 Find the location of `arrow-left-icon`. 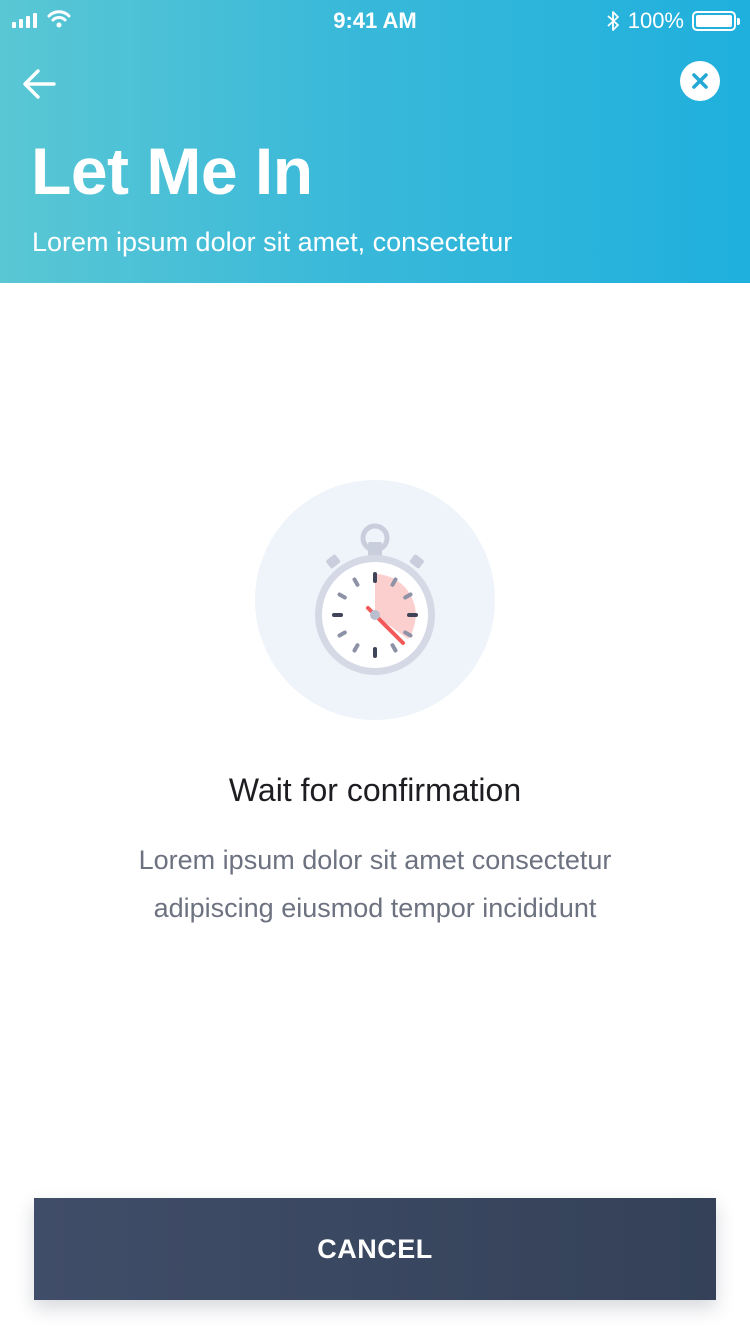

arrow-left-icon is located at coordinates (39, 84).